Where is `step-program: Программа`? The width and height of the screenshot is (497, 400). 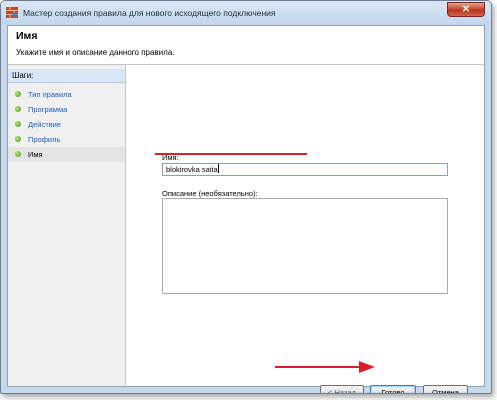
step-program: Программа is located at coordinates (66, 109).